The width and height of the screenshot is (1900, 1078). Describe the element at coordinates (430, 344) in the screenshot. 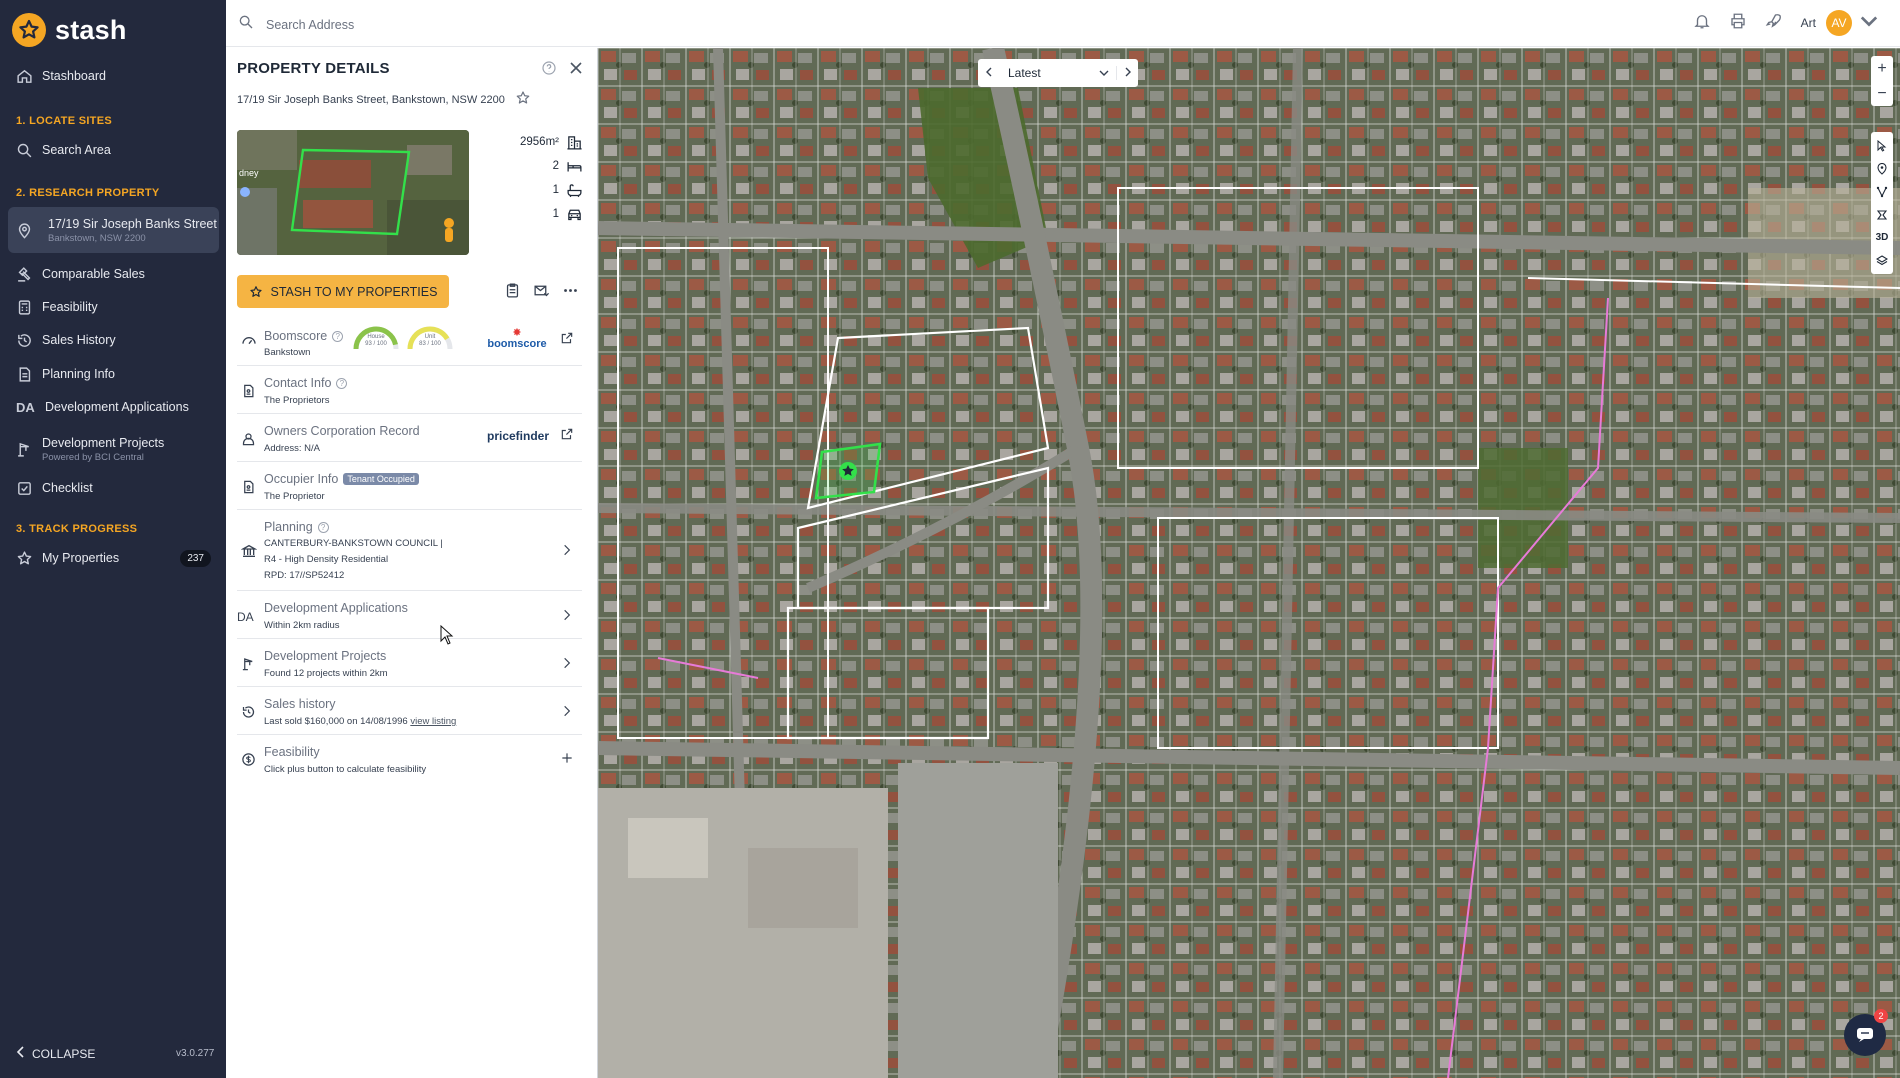

I see `unit-score-value: 83 / 100` at that location.